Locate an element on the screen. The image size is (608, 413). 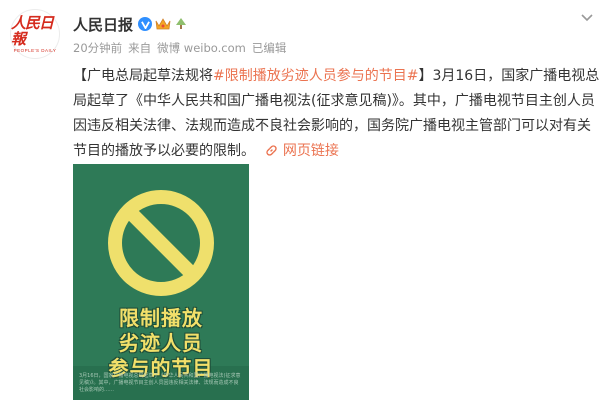
post-time: 20分钟前 is located at coordinates (97, 48).